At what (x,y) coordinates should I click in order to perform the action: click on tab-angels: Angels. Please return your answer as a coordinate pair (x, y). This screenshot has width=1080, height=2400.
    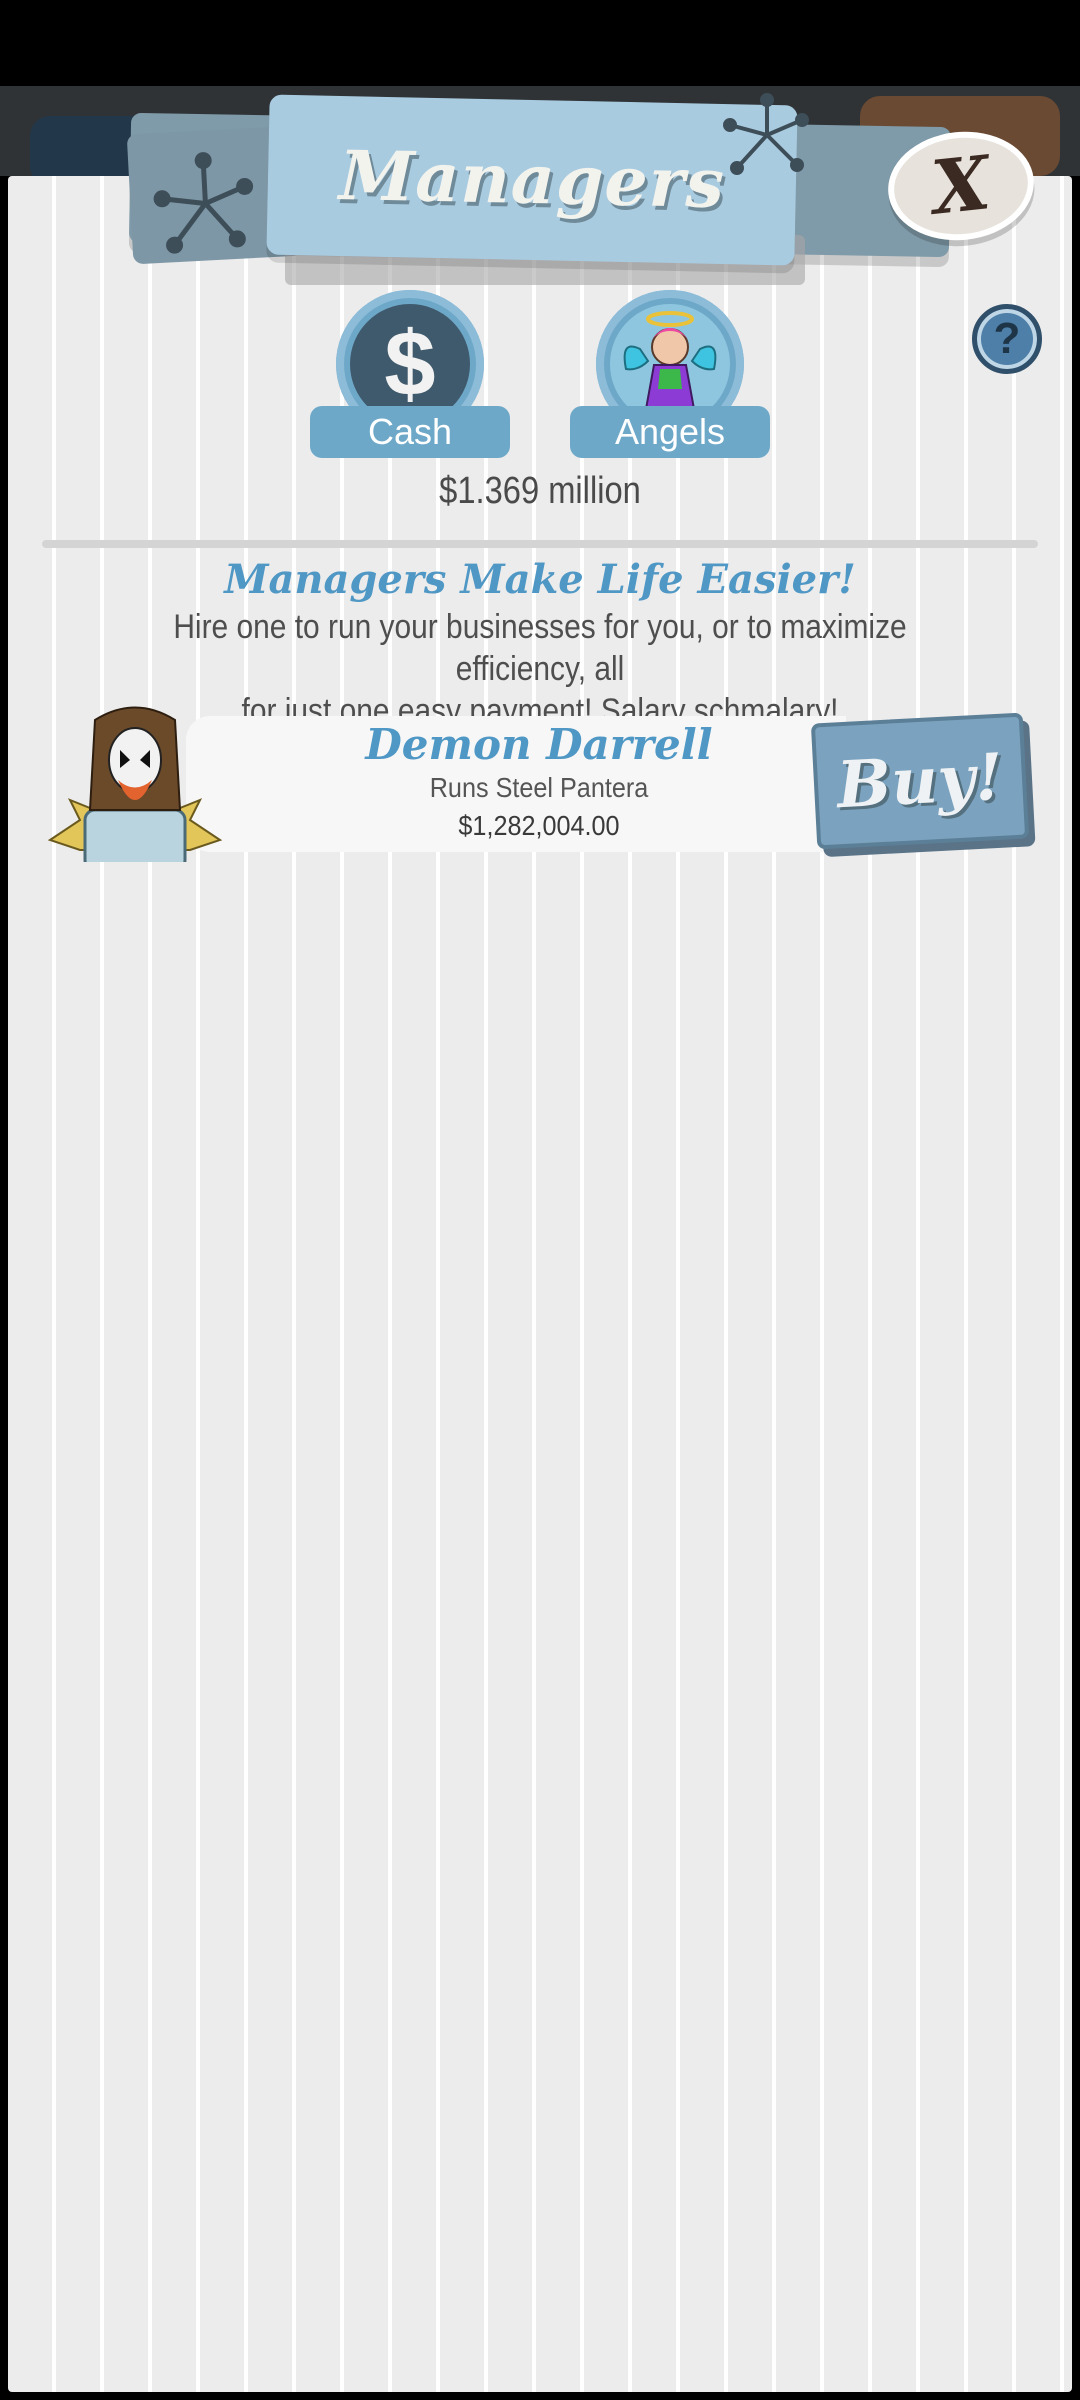
    Looking at the image, I should click on (670, 374).